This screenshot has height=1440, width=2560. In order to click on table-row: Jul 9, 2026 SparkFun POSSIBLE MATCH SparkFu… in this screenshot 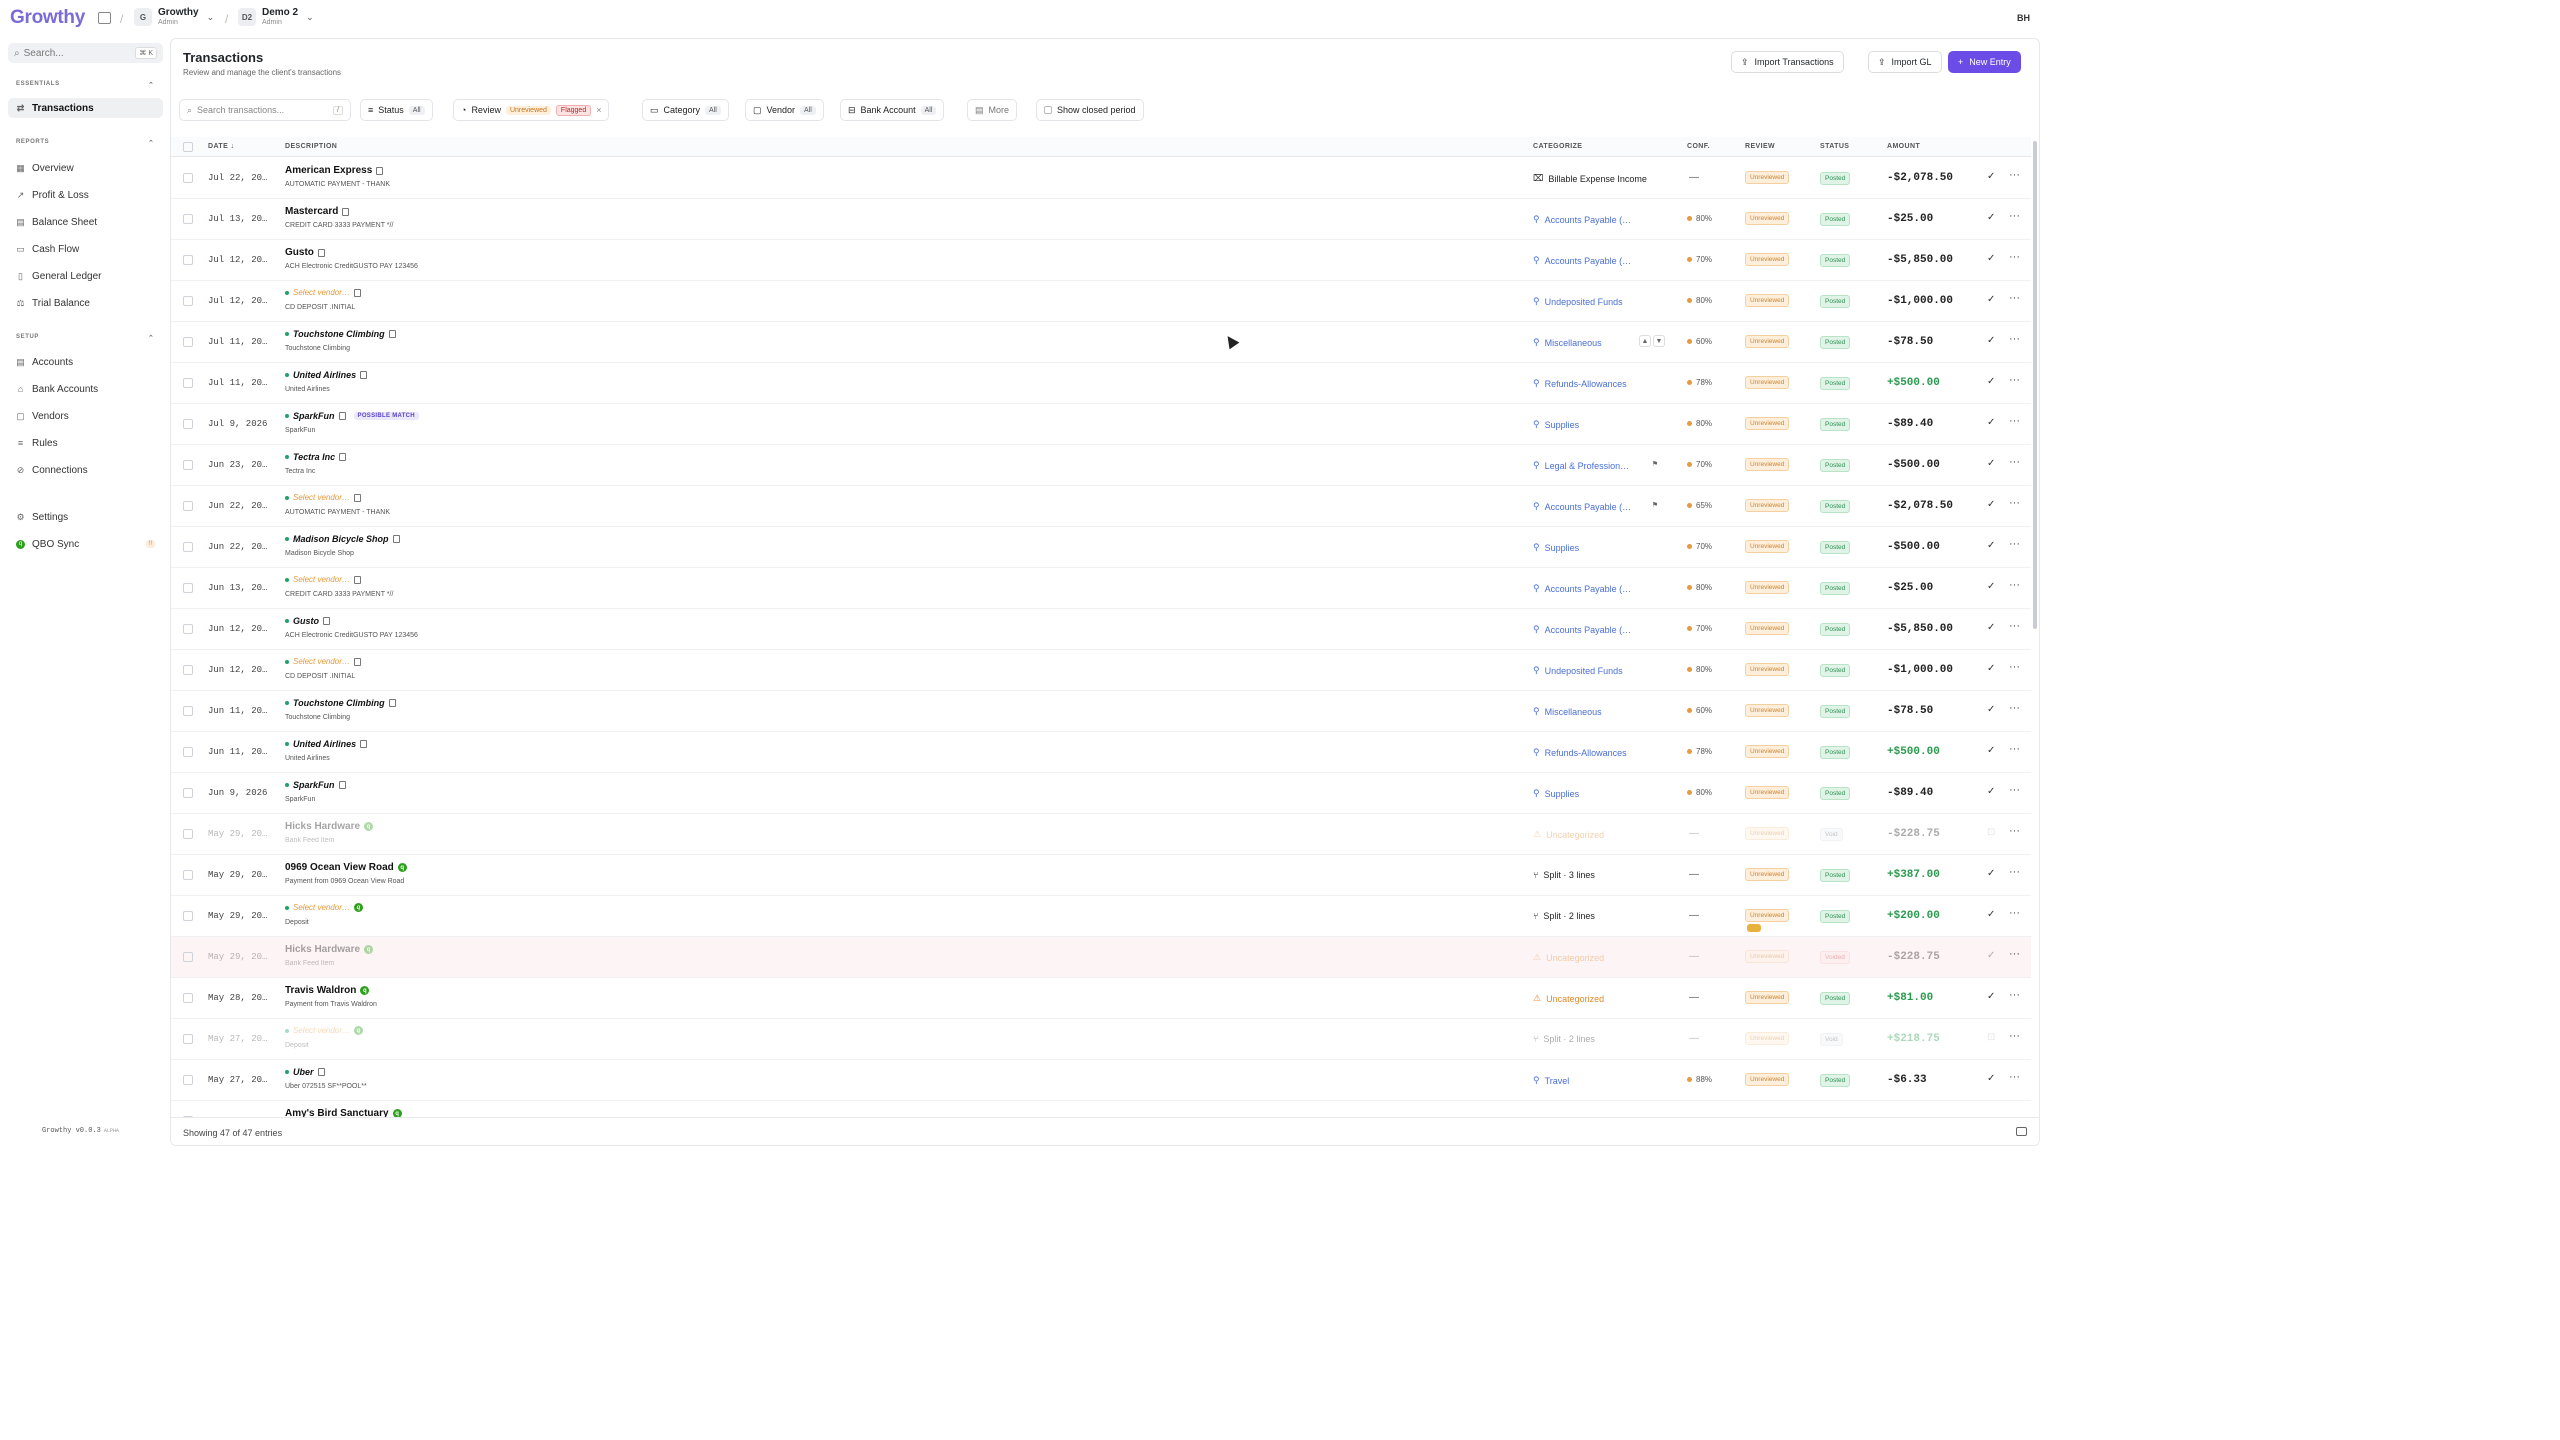, I will do `click(1101, 424)`.